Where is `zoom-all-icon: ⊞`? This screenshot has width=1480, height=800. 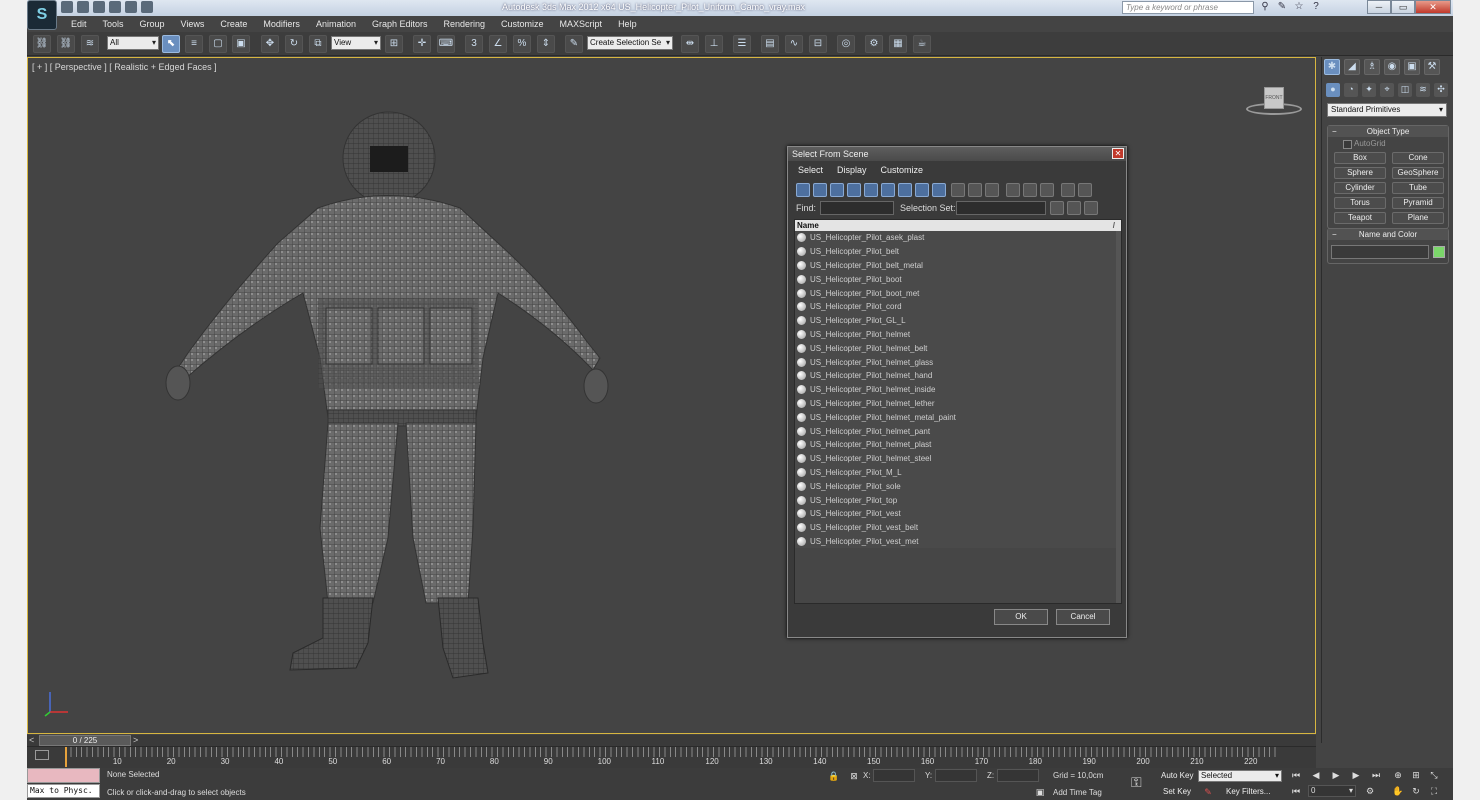 zoom-all-icon: ⊞ is located at coordinates (1416, 775).